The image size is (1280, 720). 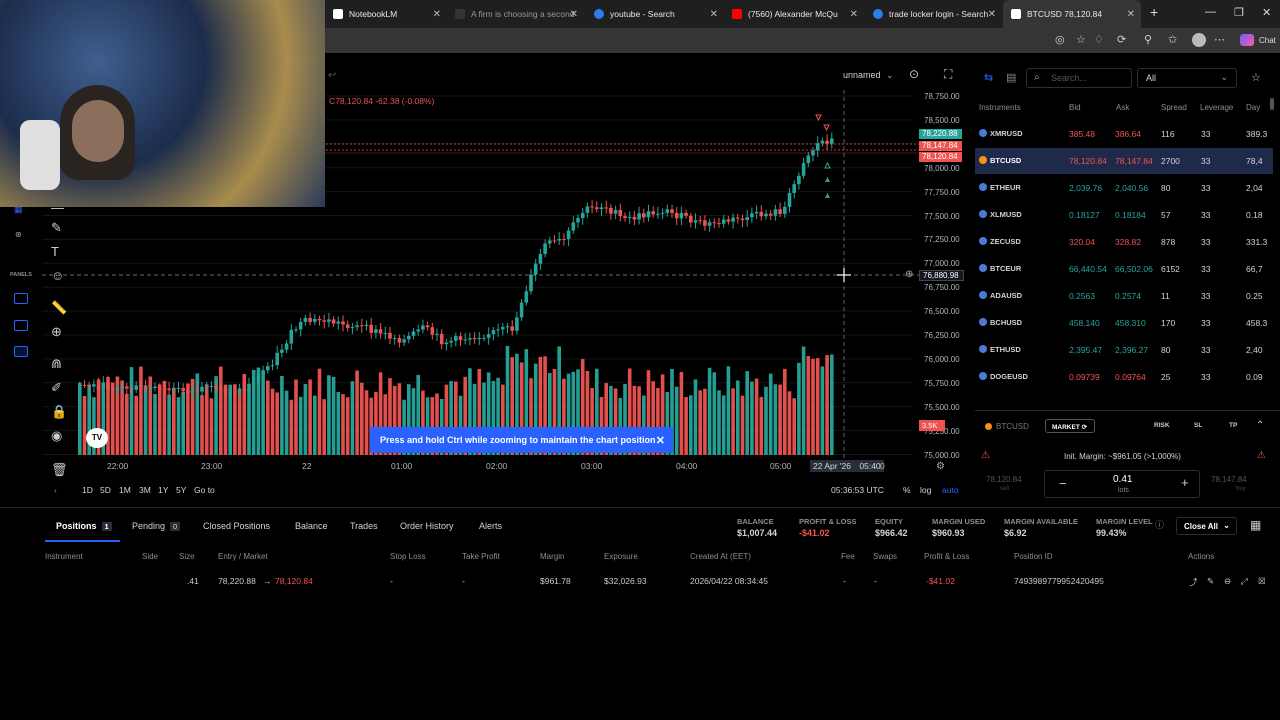 What do you see at coordinates (204, 490) in the screenshot?
I see `go-to-date: Go to` at bounding box center [204, 490].